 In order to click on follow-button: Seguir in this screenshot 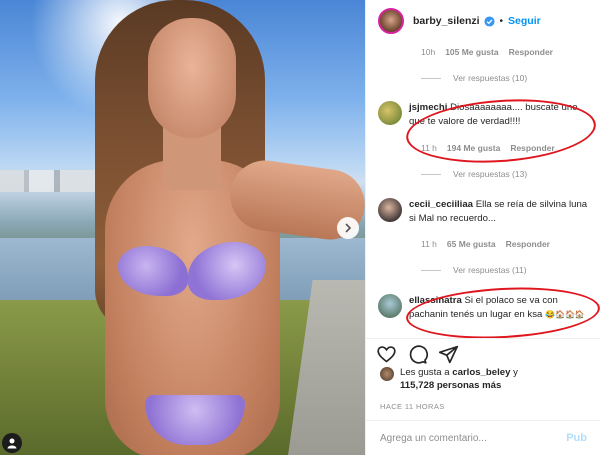, I will do `click(524, 21)`.